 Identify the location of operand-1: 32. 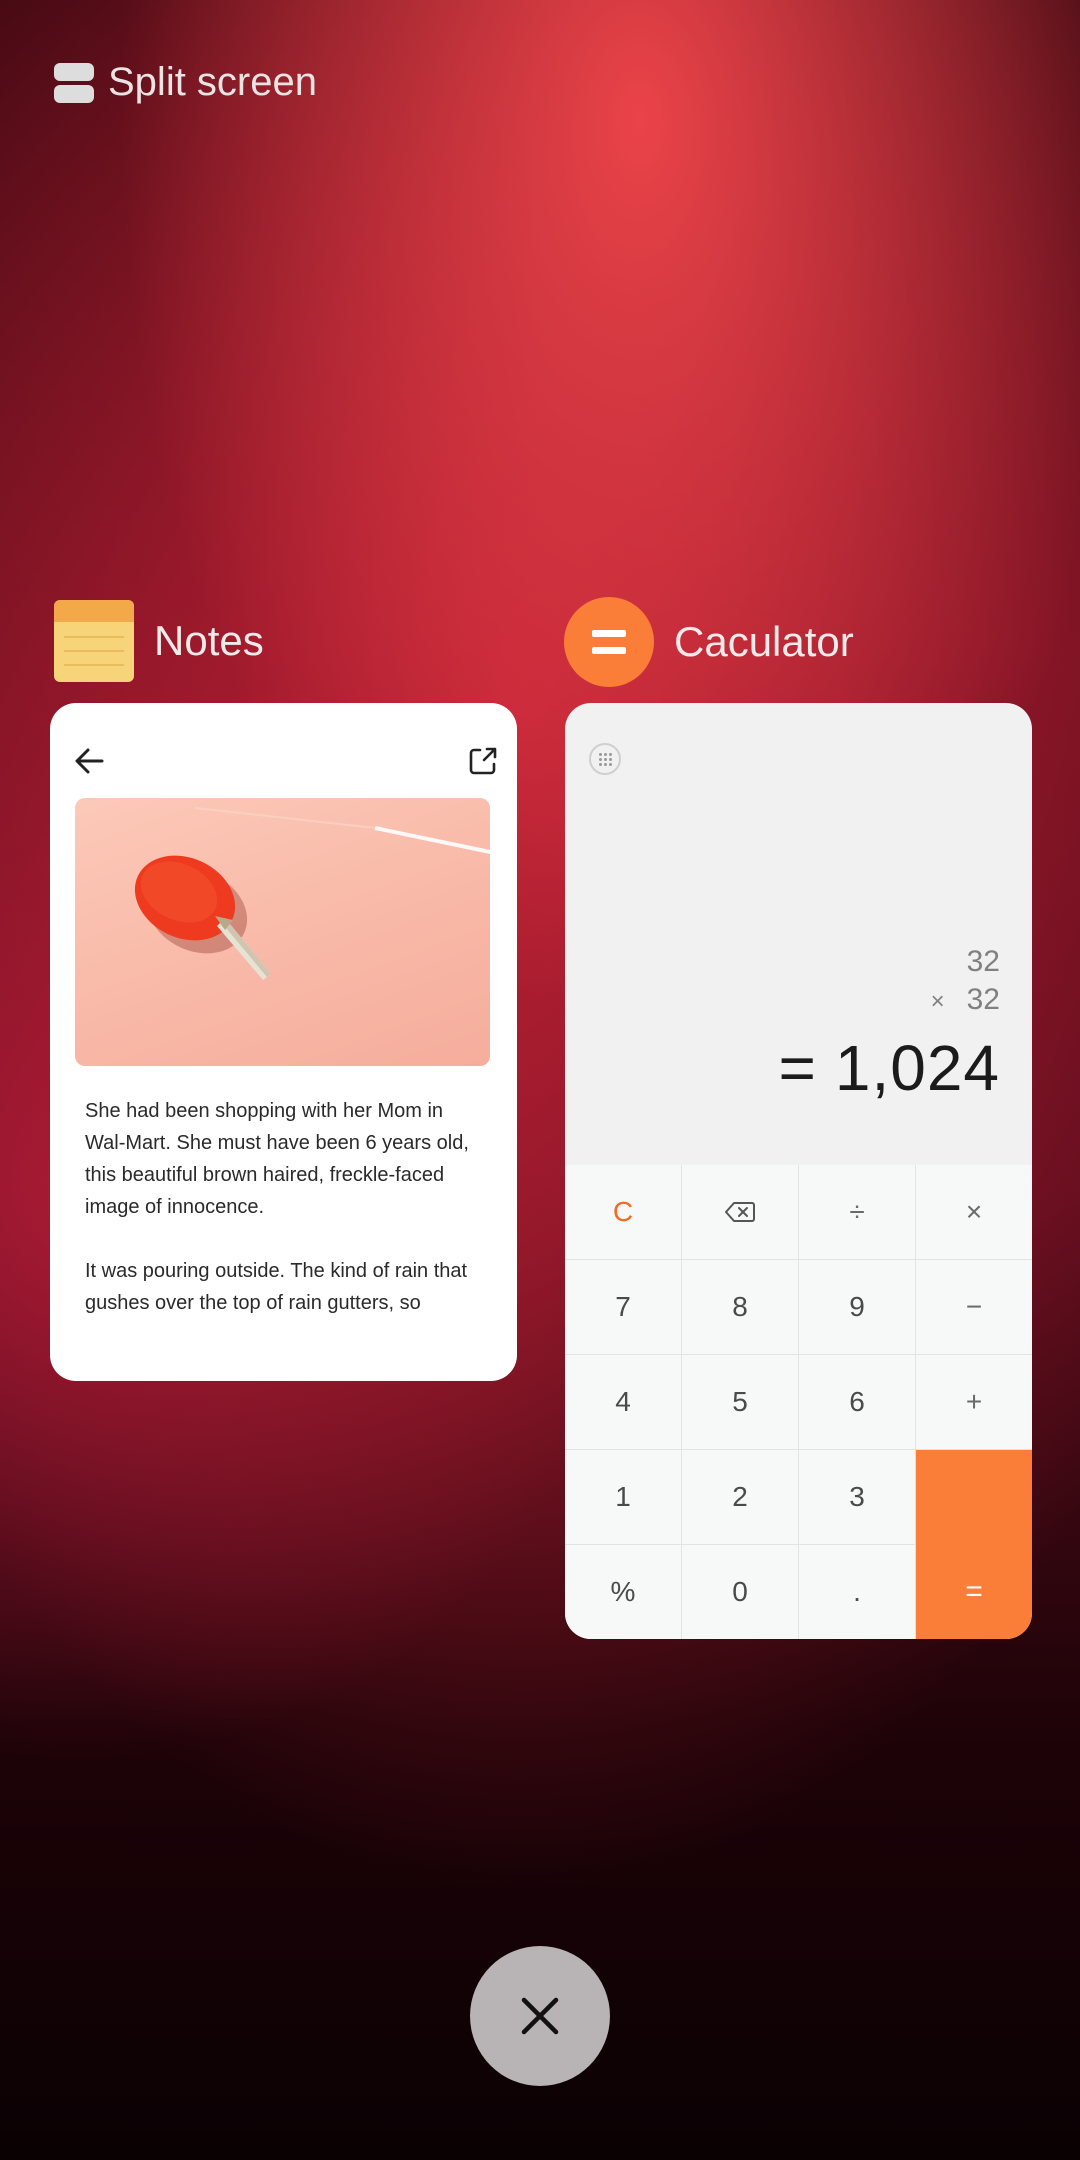
(983, 961).